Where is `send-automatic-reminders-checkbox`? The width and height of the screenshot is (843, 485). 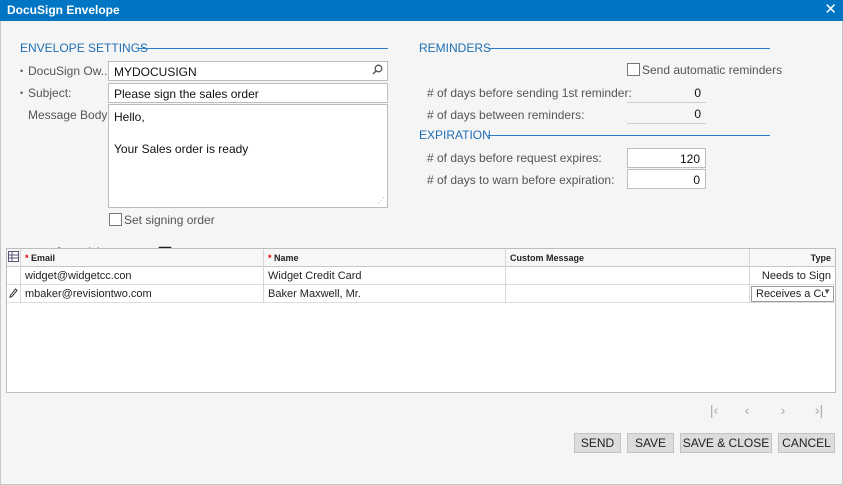
send-automatic-reminders-checkbox is located at coordinates (633, 69).